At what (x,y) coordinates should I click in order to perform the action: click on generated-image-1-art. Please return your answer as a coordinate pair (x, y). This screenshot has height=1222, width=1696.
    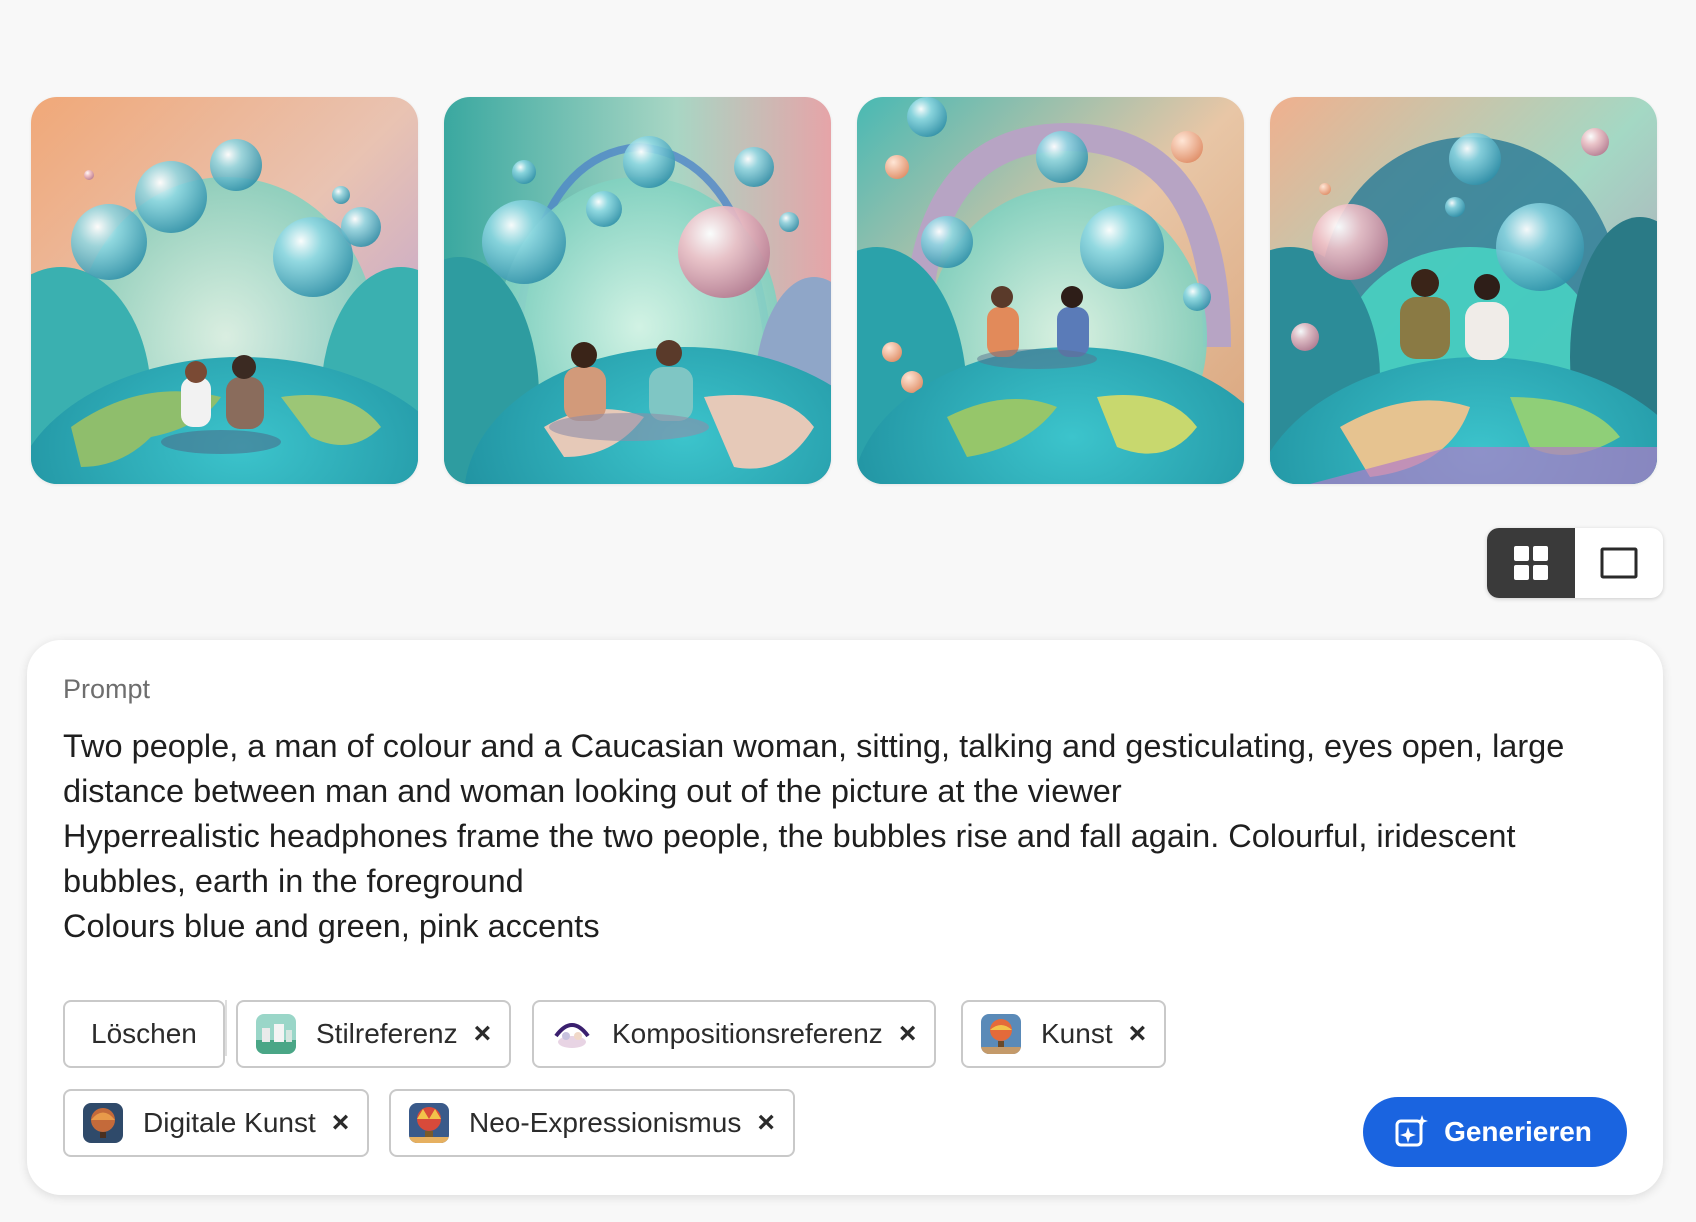
    Looking at the image, I should click on (224, 290).